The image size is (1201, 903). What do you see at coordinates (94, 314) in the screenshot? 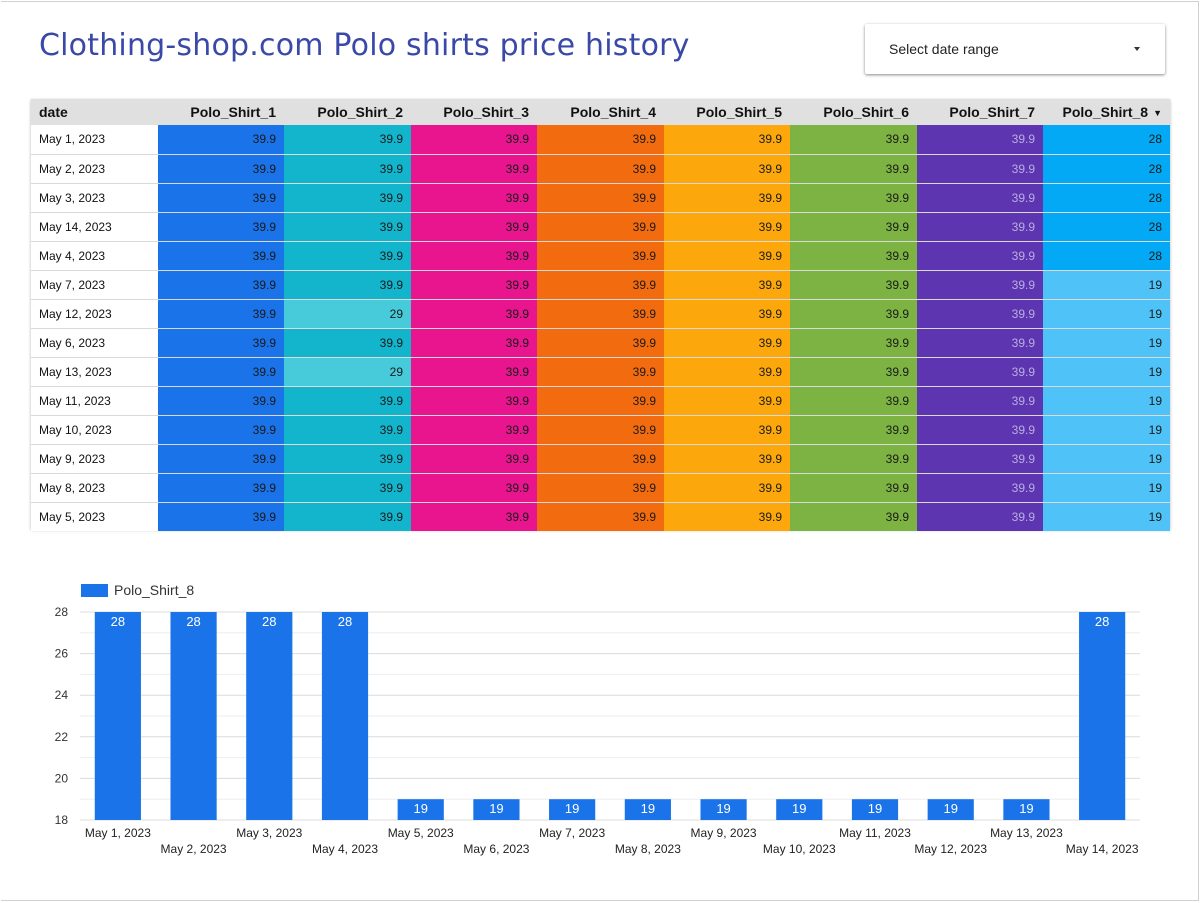
I see `date-cell: May 12, 2023` at bounding box center [94, 314].